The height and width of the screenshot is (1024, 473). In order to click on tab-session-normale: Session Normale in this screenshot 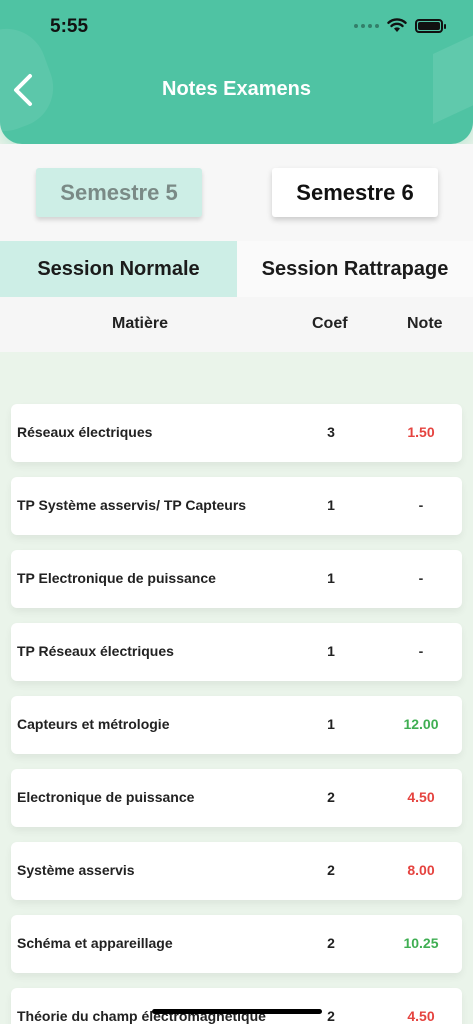, I will do `click(118, 269)`.